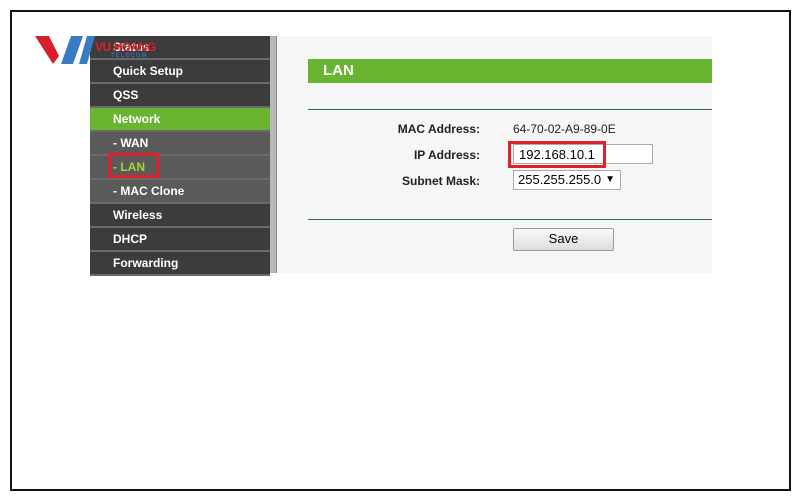  What do you see at coordinates (180, 264) in the screenshot?
I see `sidebar-item-forwarding: Forwarding` at bounding box center [180, 264].